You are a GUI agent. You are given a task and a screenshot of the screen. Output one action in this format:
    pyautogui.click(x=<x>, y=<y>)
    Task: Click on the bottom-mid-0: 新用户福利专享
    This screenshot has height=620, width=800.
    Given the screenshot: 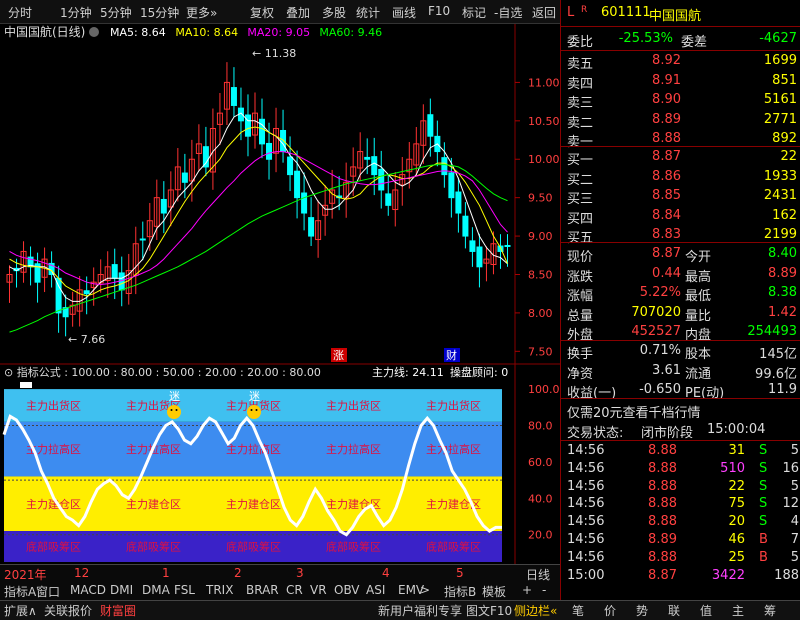 What is the action you would take?
    pyautogui.click(x=420, y=610)
    